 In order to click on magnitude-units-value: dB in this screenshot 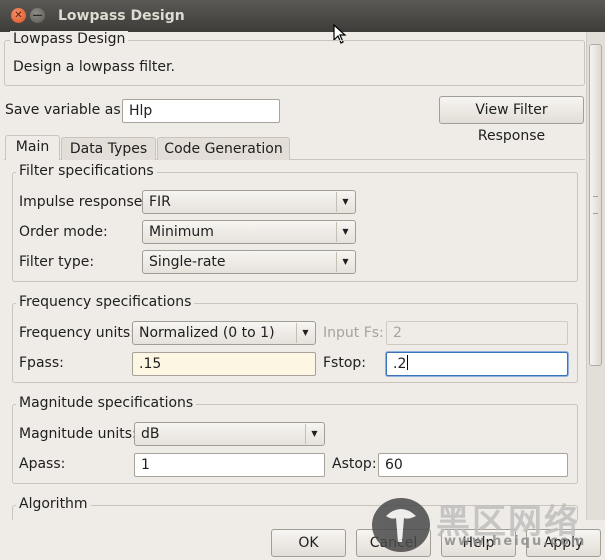, I will do `click(150, 434)`.